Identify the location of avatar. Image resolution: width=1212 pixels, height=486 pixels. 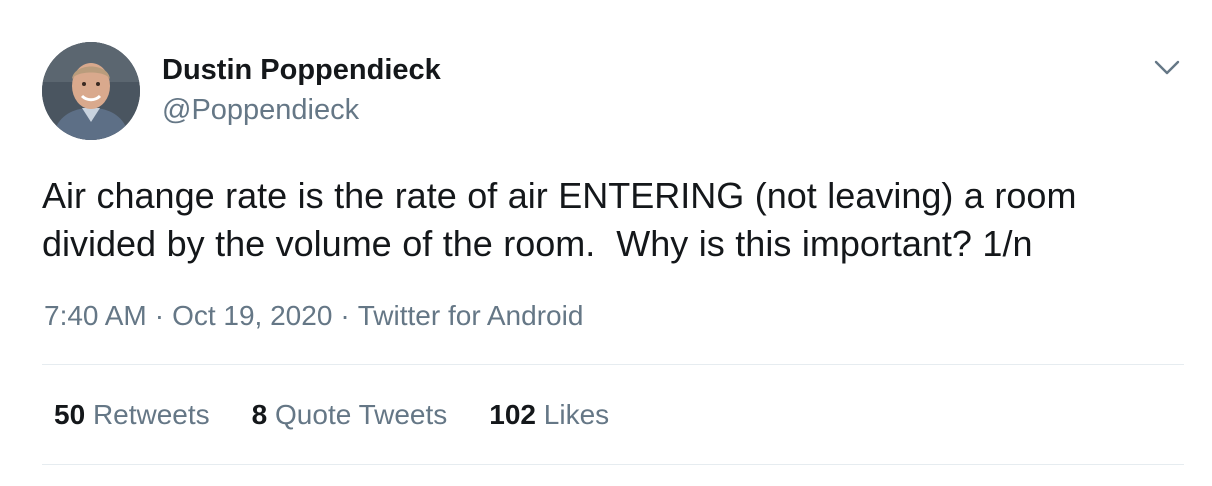
(91, 91).